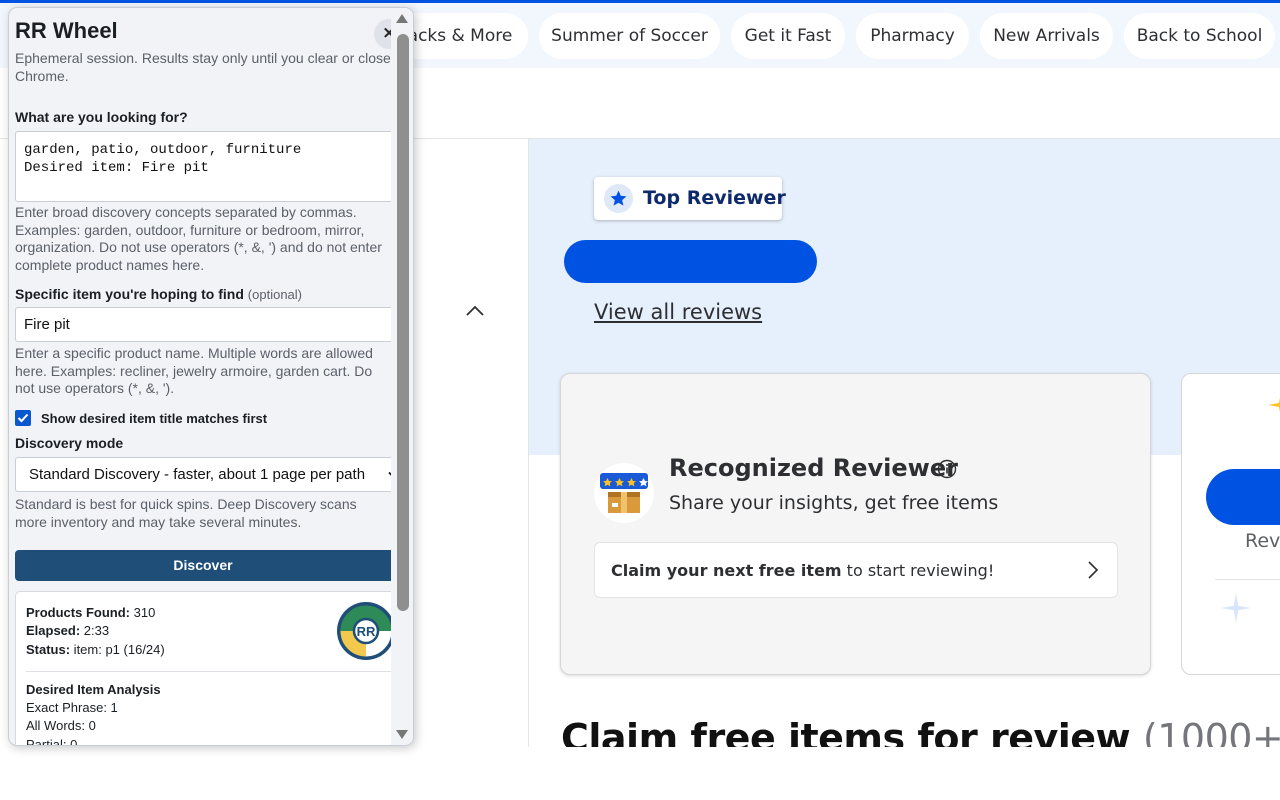 This screenshot has height=800, width=1280. I want to click on show-matches-checkbox, so click(23, 418).